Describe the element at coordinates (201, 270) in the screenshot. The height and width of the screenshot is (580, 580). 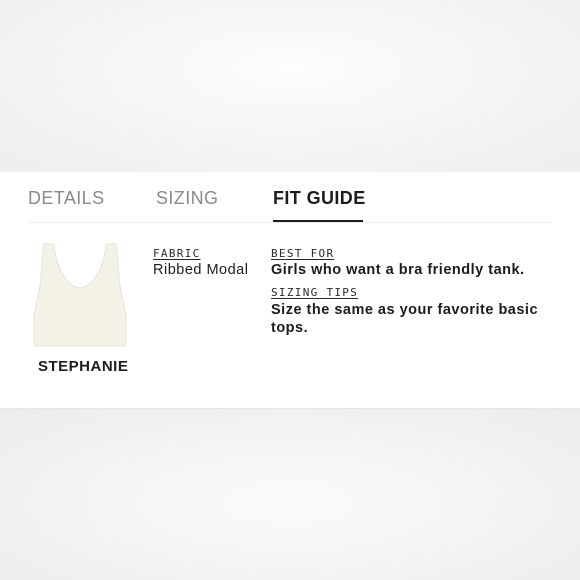
I see `fabric-value: Ribbed Modal` at that location.